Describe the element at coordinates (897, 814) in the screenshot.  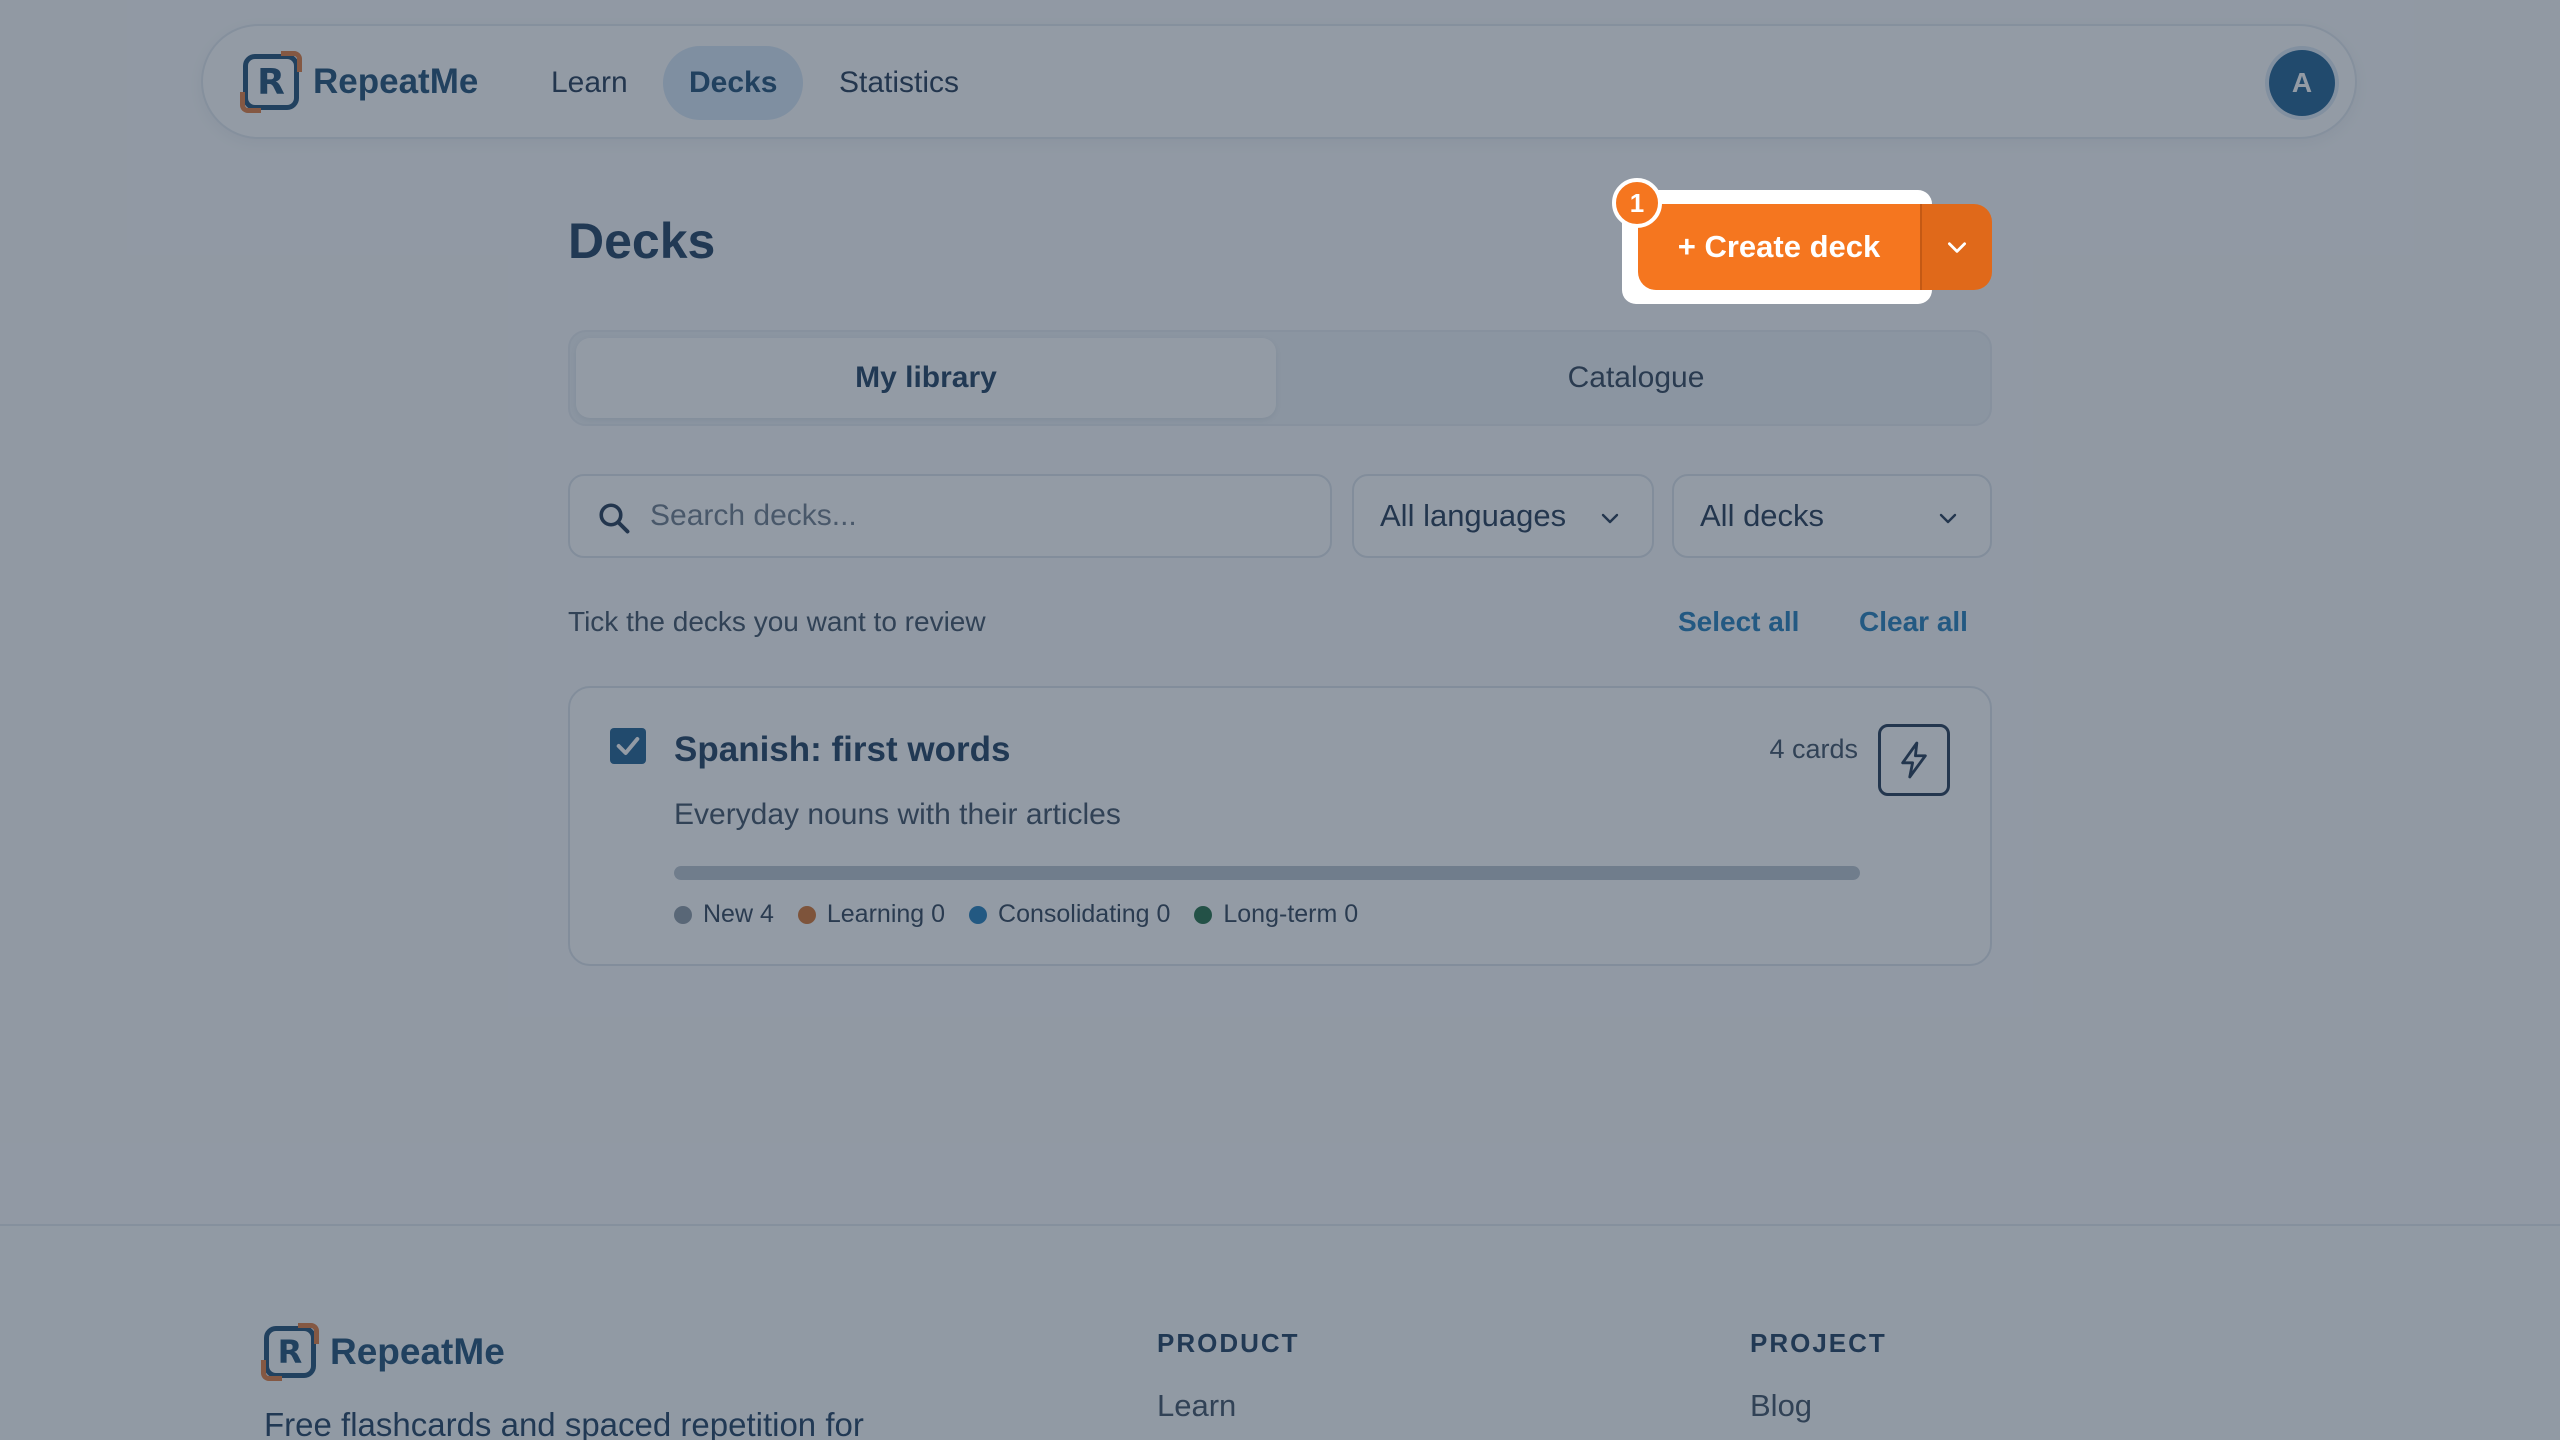
I see `deck-description: Everyday nouns with their articles` at that location.